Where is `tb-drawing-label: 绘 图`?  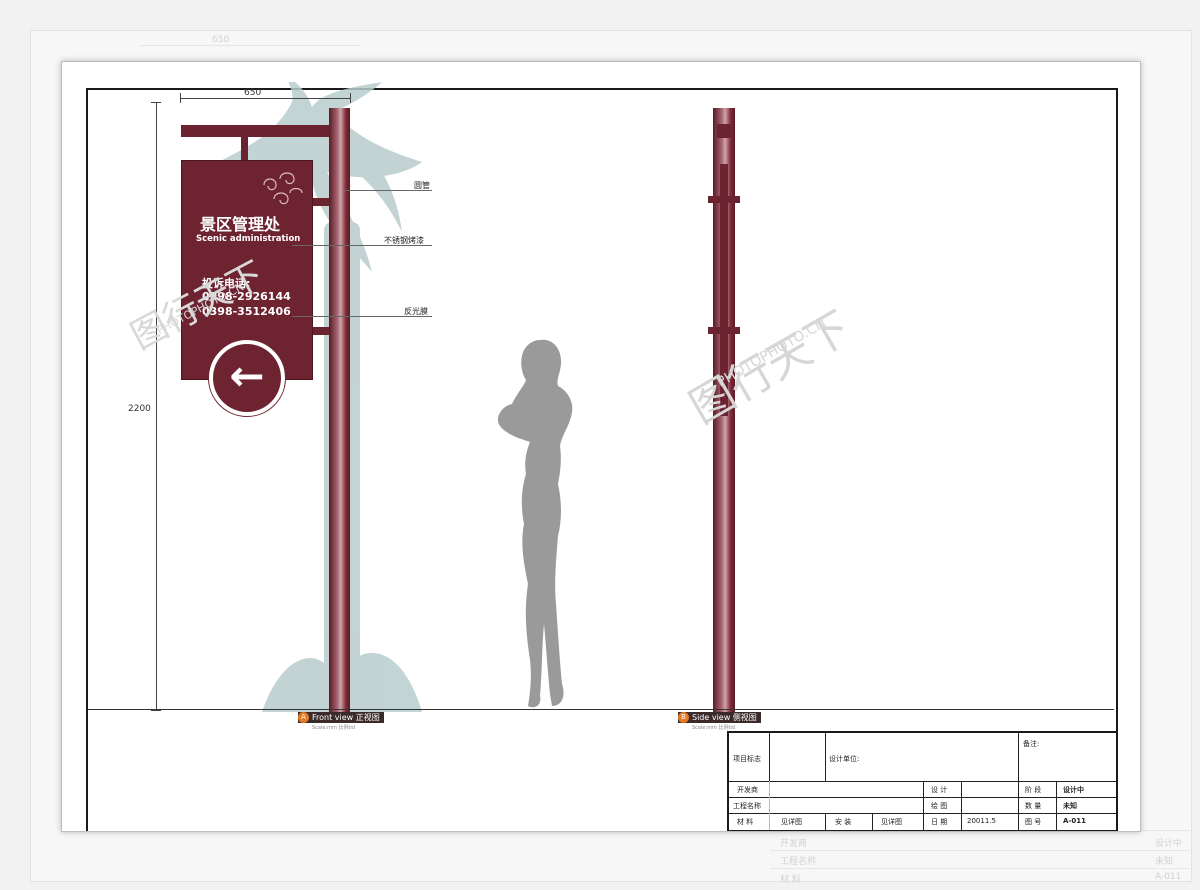 tb-drawing-label: 绘 图 is located at coordinates (939, 806).